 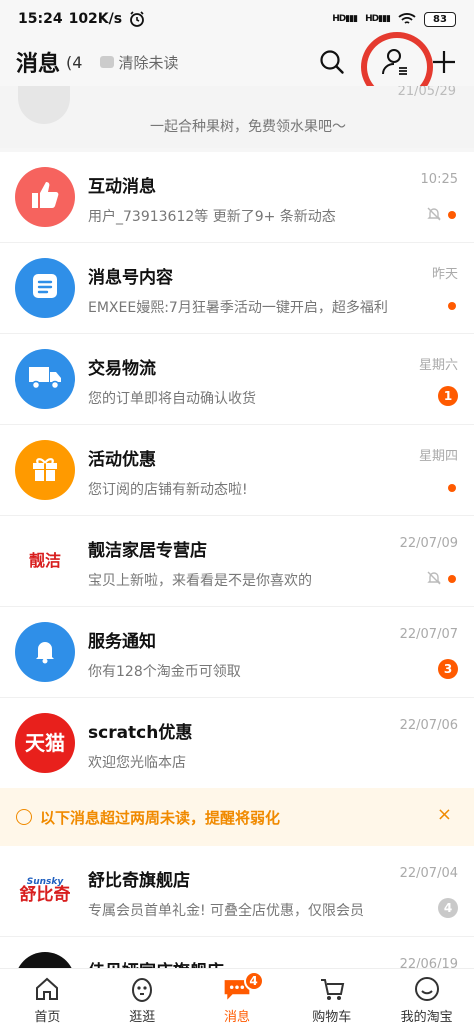 I want to click on home-icon, so click(x=47, y=989).